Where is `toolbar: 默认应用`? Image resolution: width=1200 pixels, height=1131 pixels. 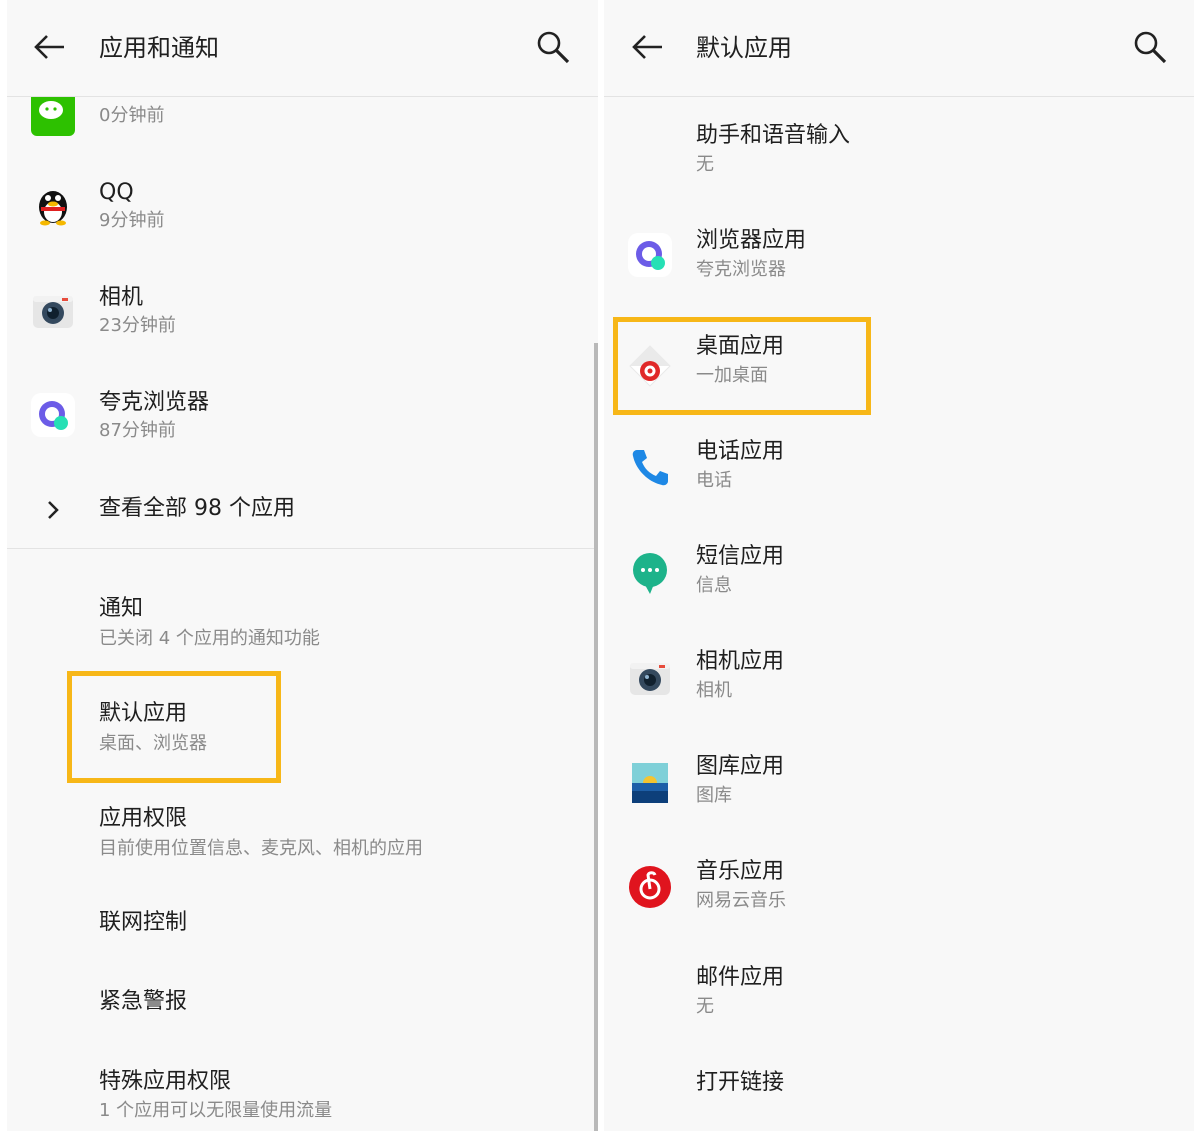 toolbar: 默认应用 is located at coordinates (899, 48).